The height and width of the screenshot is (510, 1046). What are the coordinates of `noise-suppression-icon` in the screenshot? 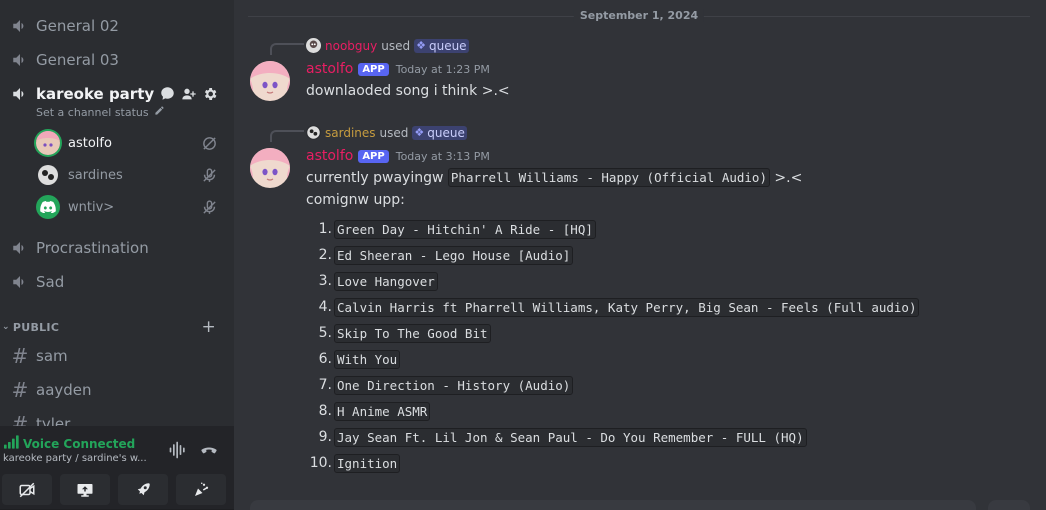 It's located at (178, 450).